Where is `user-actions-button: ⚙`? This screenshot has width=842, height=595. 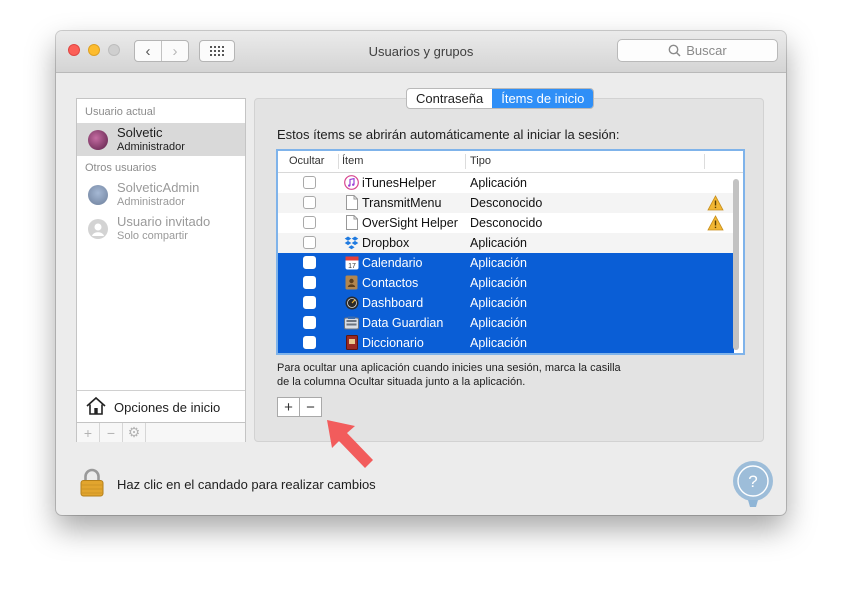
user-actions-button: ⚙ is located at coordinates (134, 432).